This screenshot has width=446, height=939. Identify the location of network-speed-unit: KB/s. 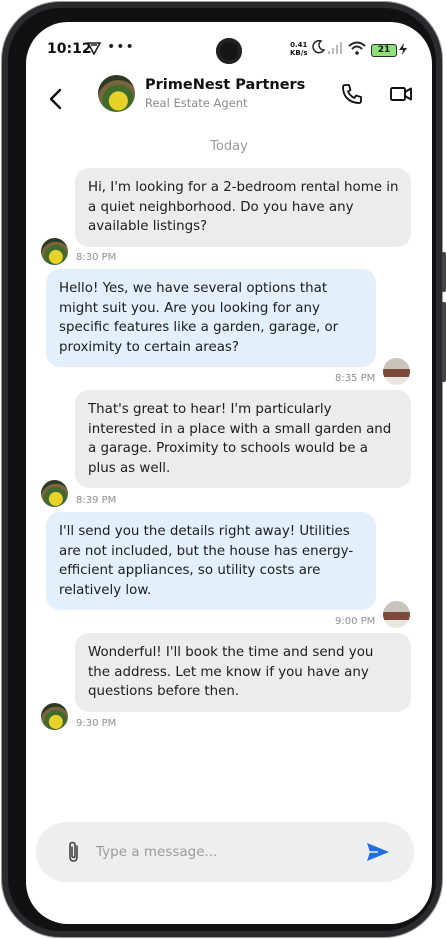
(299, 53).